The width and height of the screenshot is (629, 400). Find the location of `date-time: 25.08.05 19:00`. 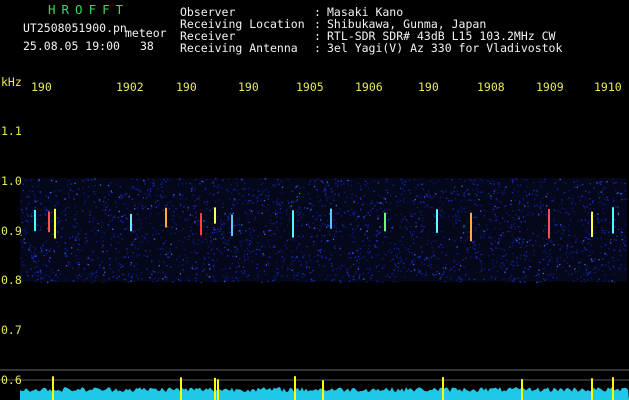

date-time: 25.08.05 19:00 is located at coordinates (71, 46).